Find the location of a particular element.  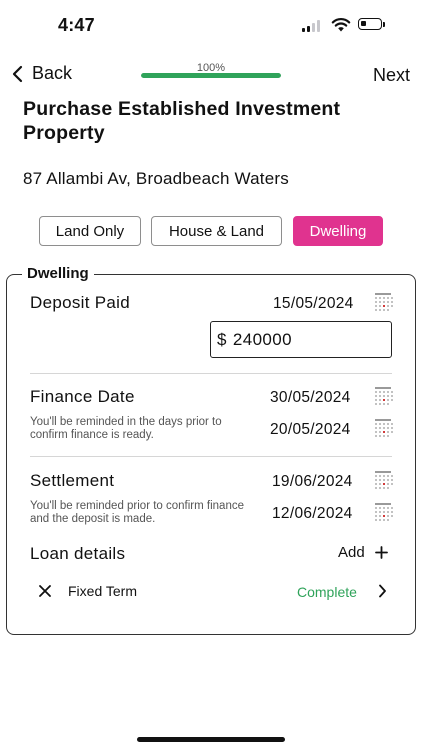

progress-bar is located at coordinates (211, 75).